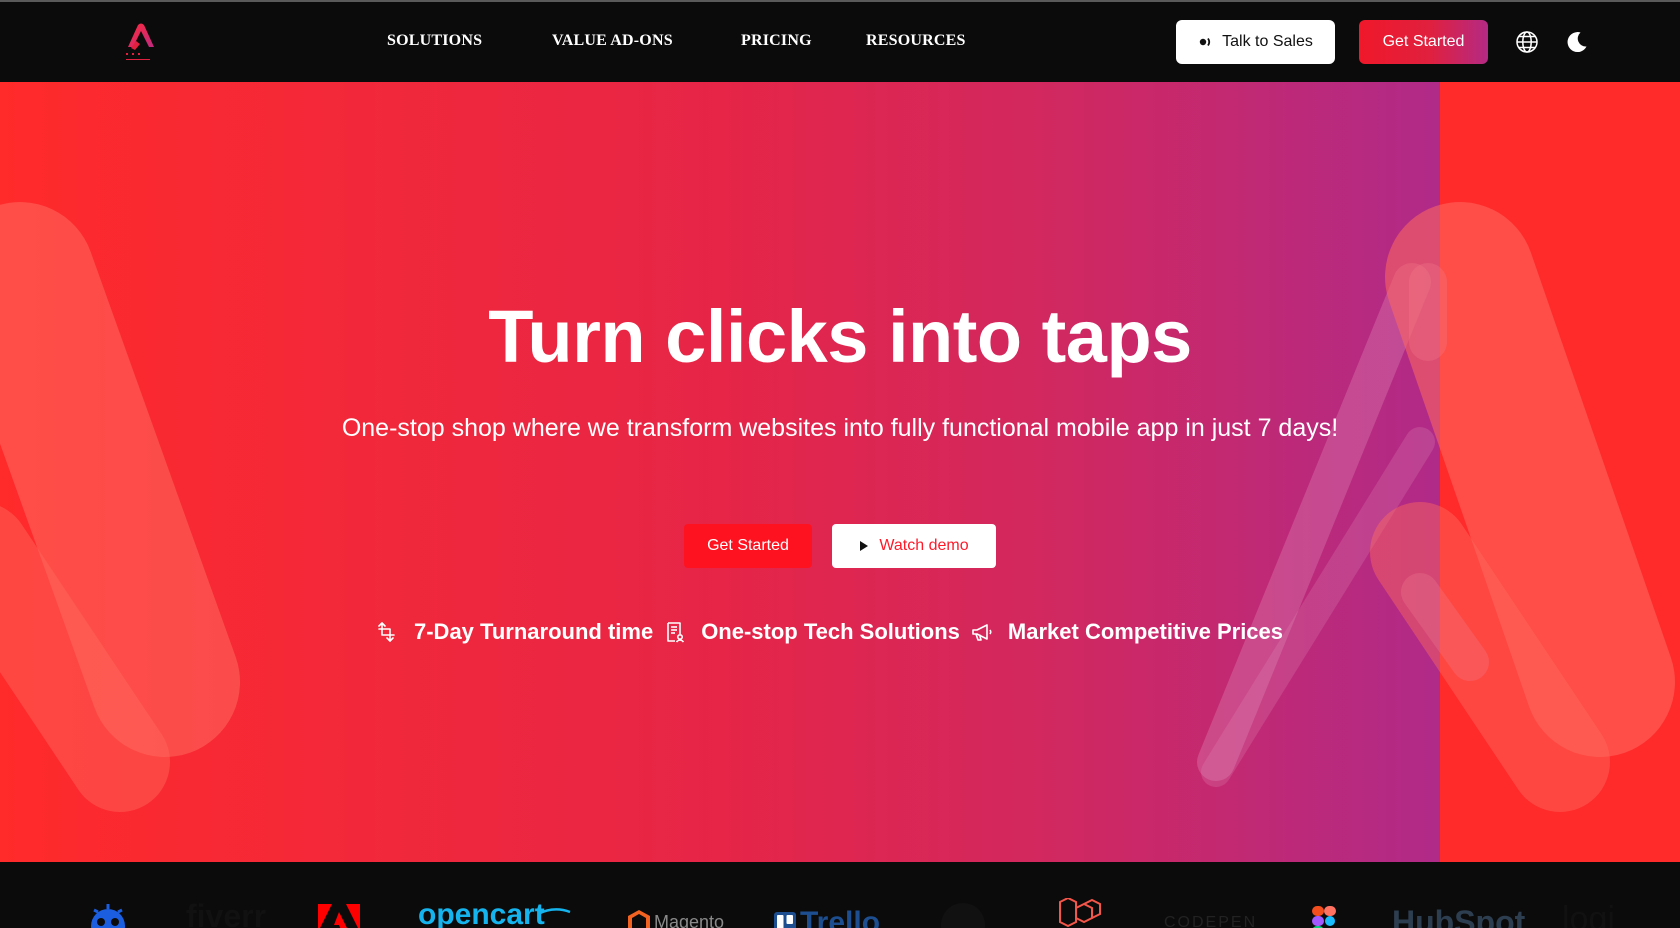 Image resolution: width=1680 pixels, height=928 pixels. Describe the element at coordinates (1080, 913) in the screenshot. I see `laravel-logo` at that location.